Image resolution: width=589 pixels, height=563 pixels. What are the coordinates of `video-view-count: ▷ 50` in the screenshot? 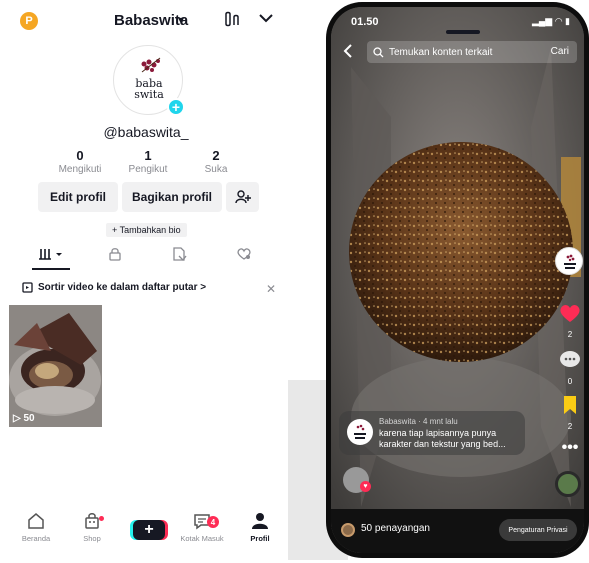 It's located at (24, 418).